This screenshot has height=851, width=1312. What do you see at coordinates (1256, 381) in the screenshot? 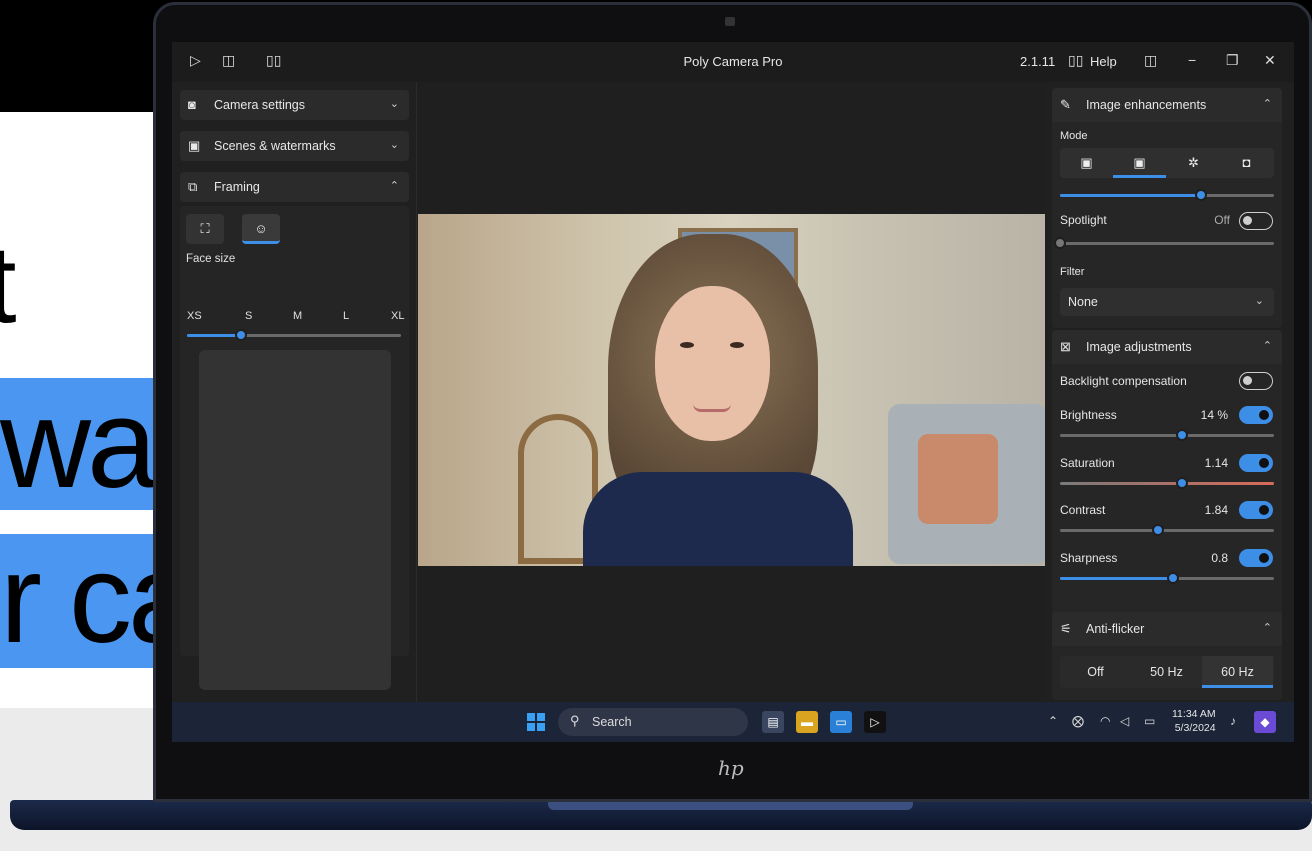
I see `backlight-toggle` at bounding box center [1256, 381].